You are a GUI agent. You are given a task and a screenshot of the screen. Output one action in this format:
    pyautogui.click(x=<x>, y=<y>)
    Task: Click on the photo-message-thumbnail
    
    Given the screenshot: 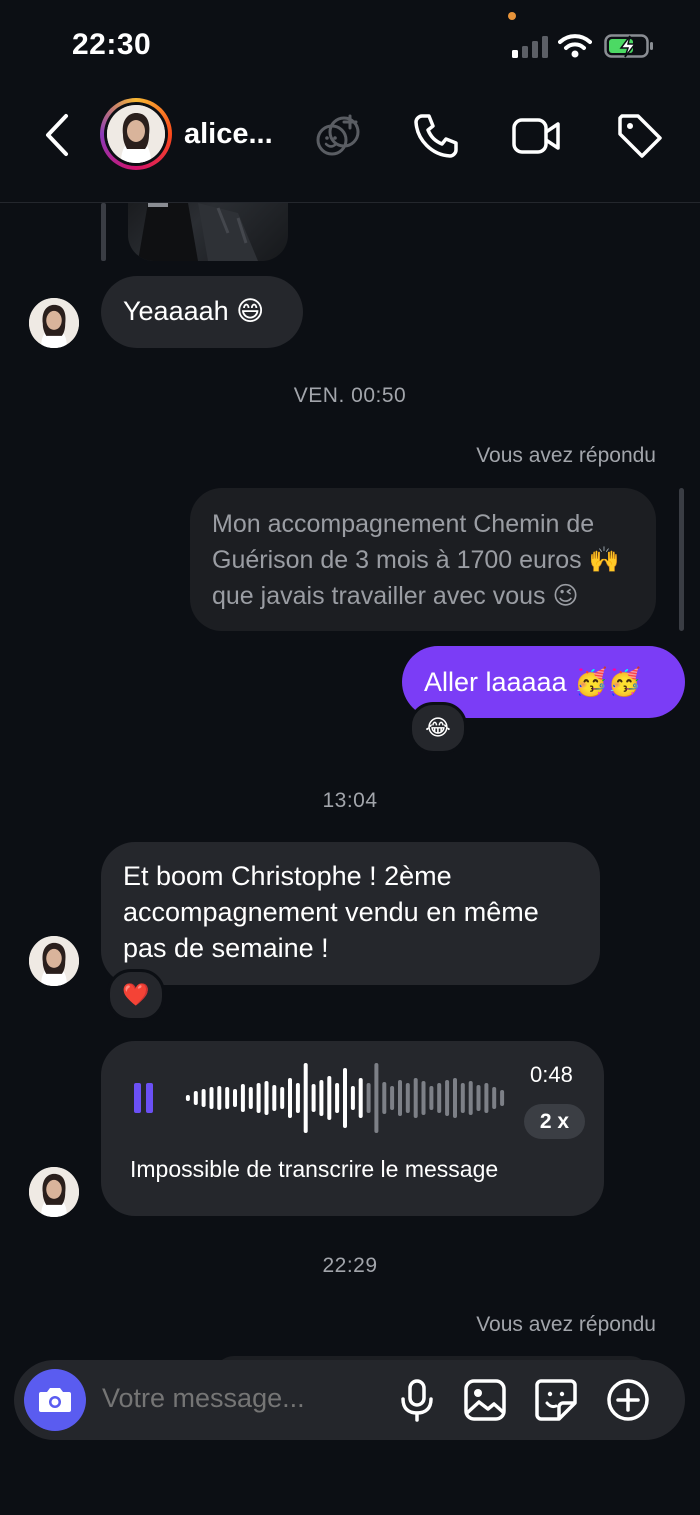 What is the action you would take?
    pyautogui.click(x=208, y=232)
    